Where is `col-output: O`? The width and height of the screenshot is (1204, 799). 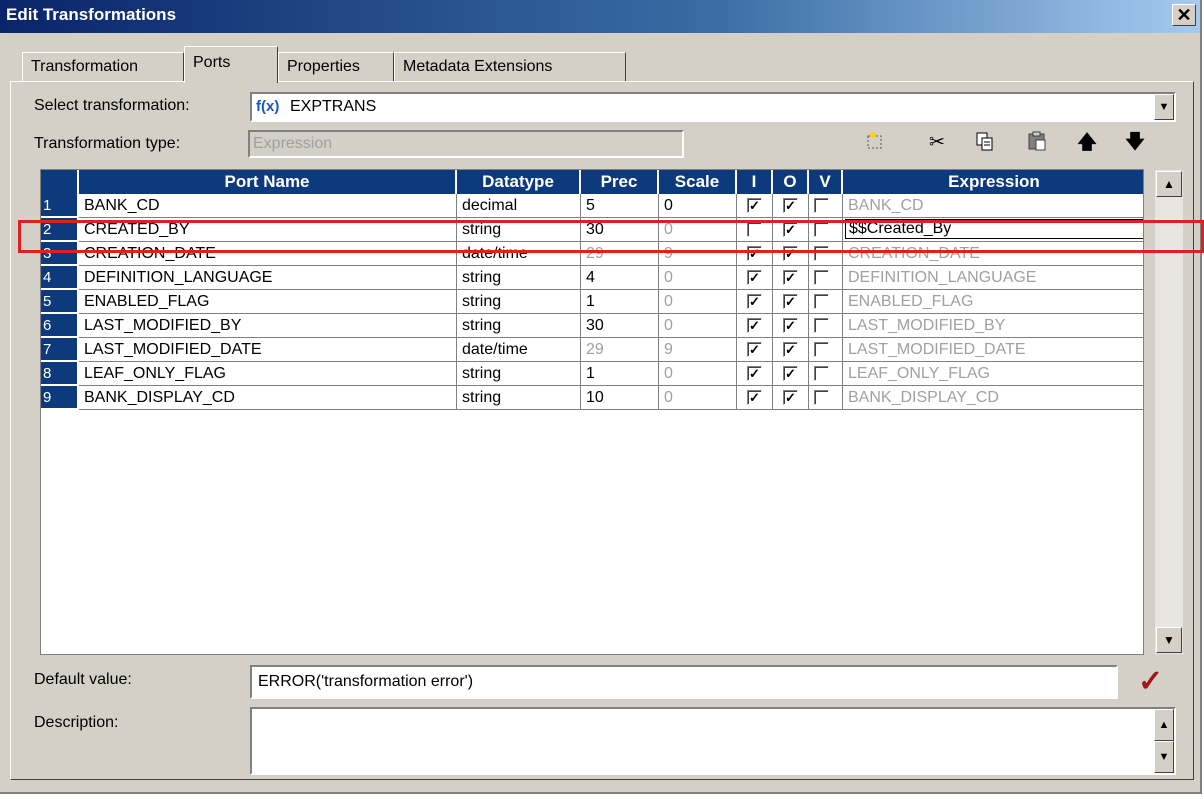
col-output: O is located at coordinates (791, 182).